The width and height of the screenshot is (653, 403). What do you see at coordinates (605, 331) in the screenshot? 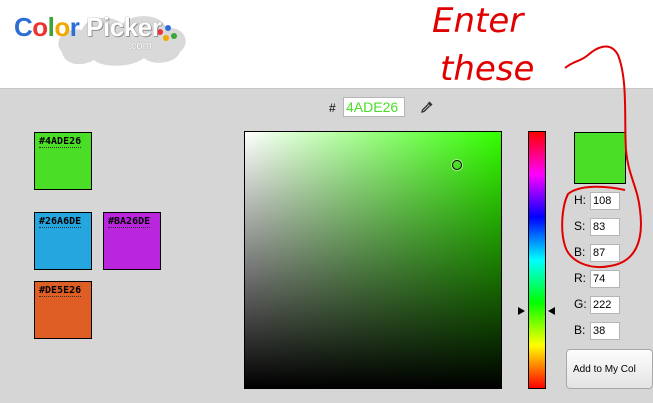
I see `blue-input` at bounding box center [605, 331].